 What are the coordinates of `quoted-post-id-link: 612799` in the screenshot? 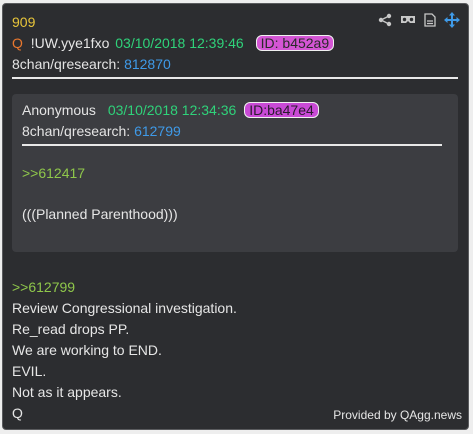 It's located at (157, 131).